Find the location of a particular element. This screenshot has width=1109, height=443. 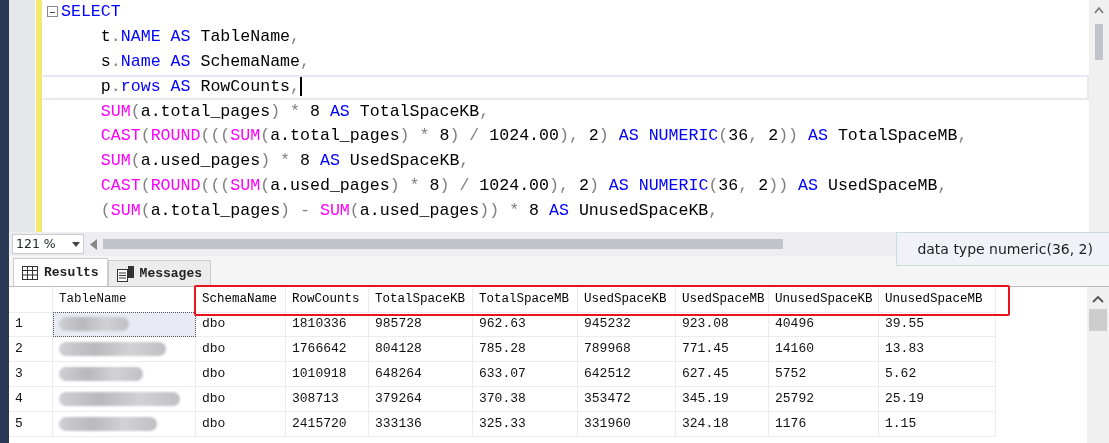

caret-icon is located at coordinates (76, 244).